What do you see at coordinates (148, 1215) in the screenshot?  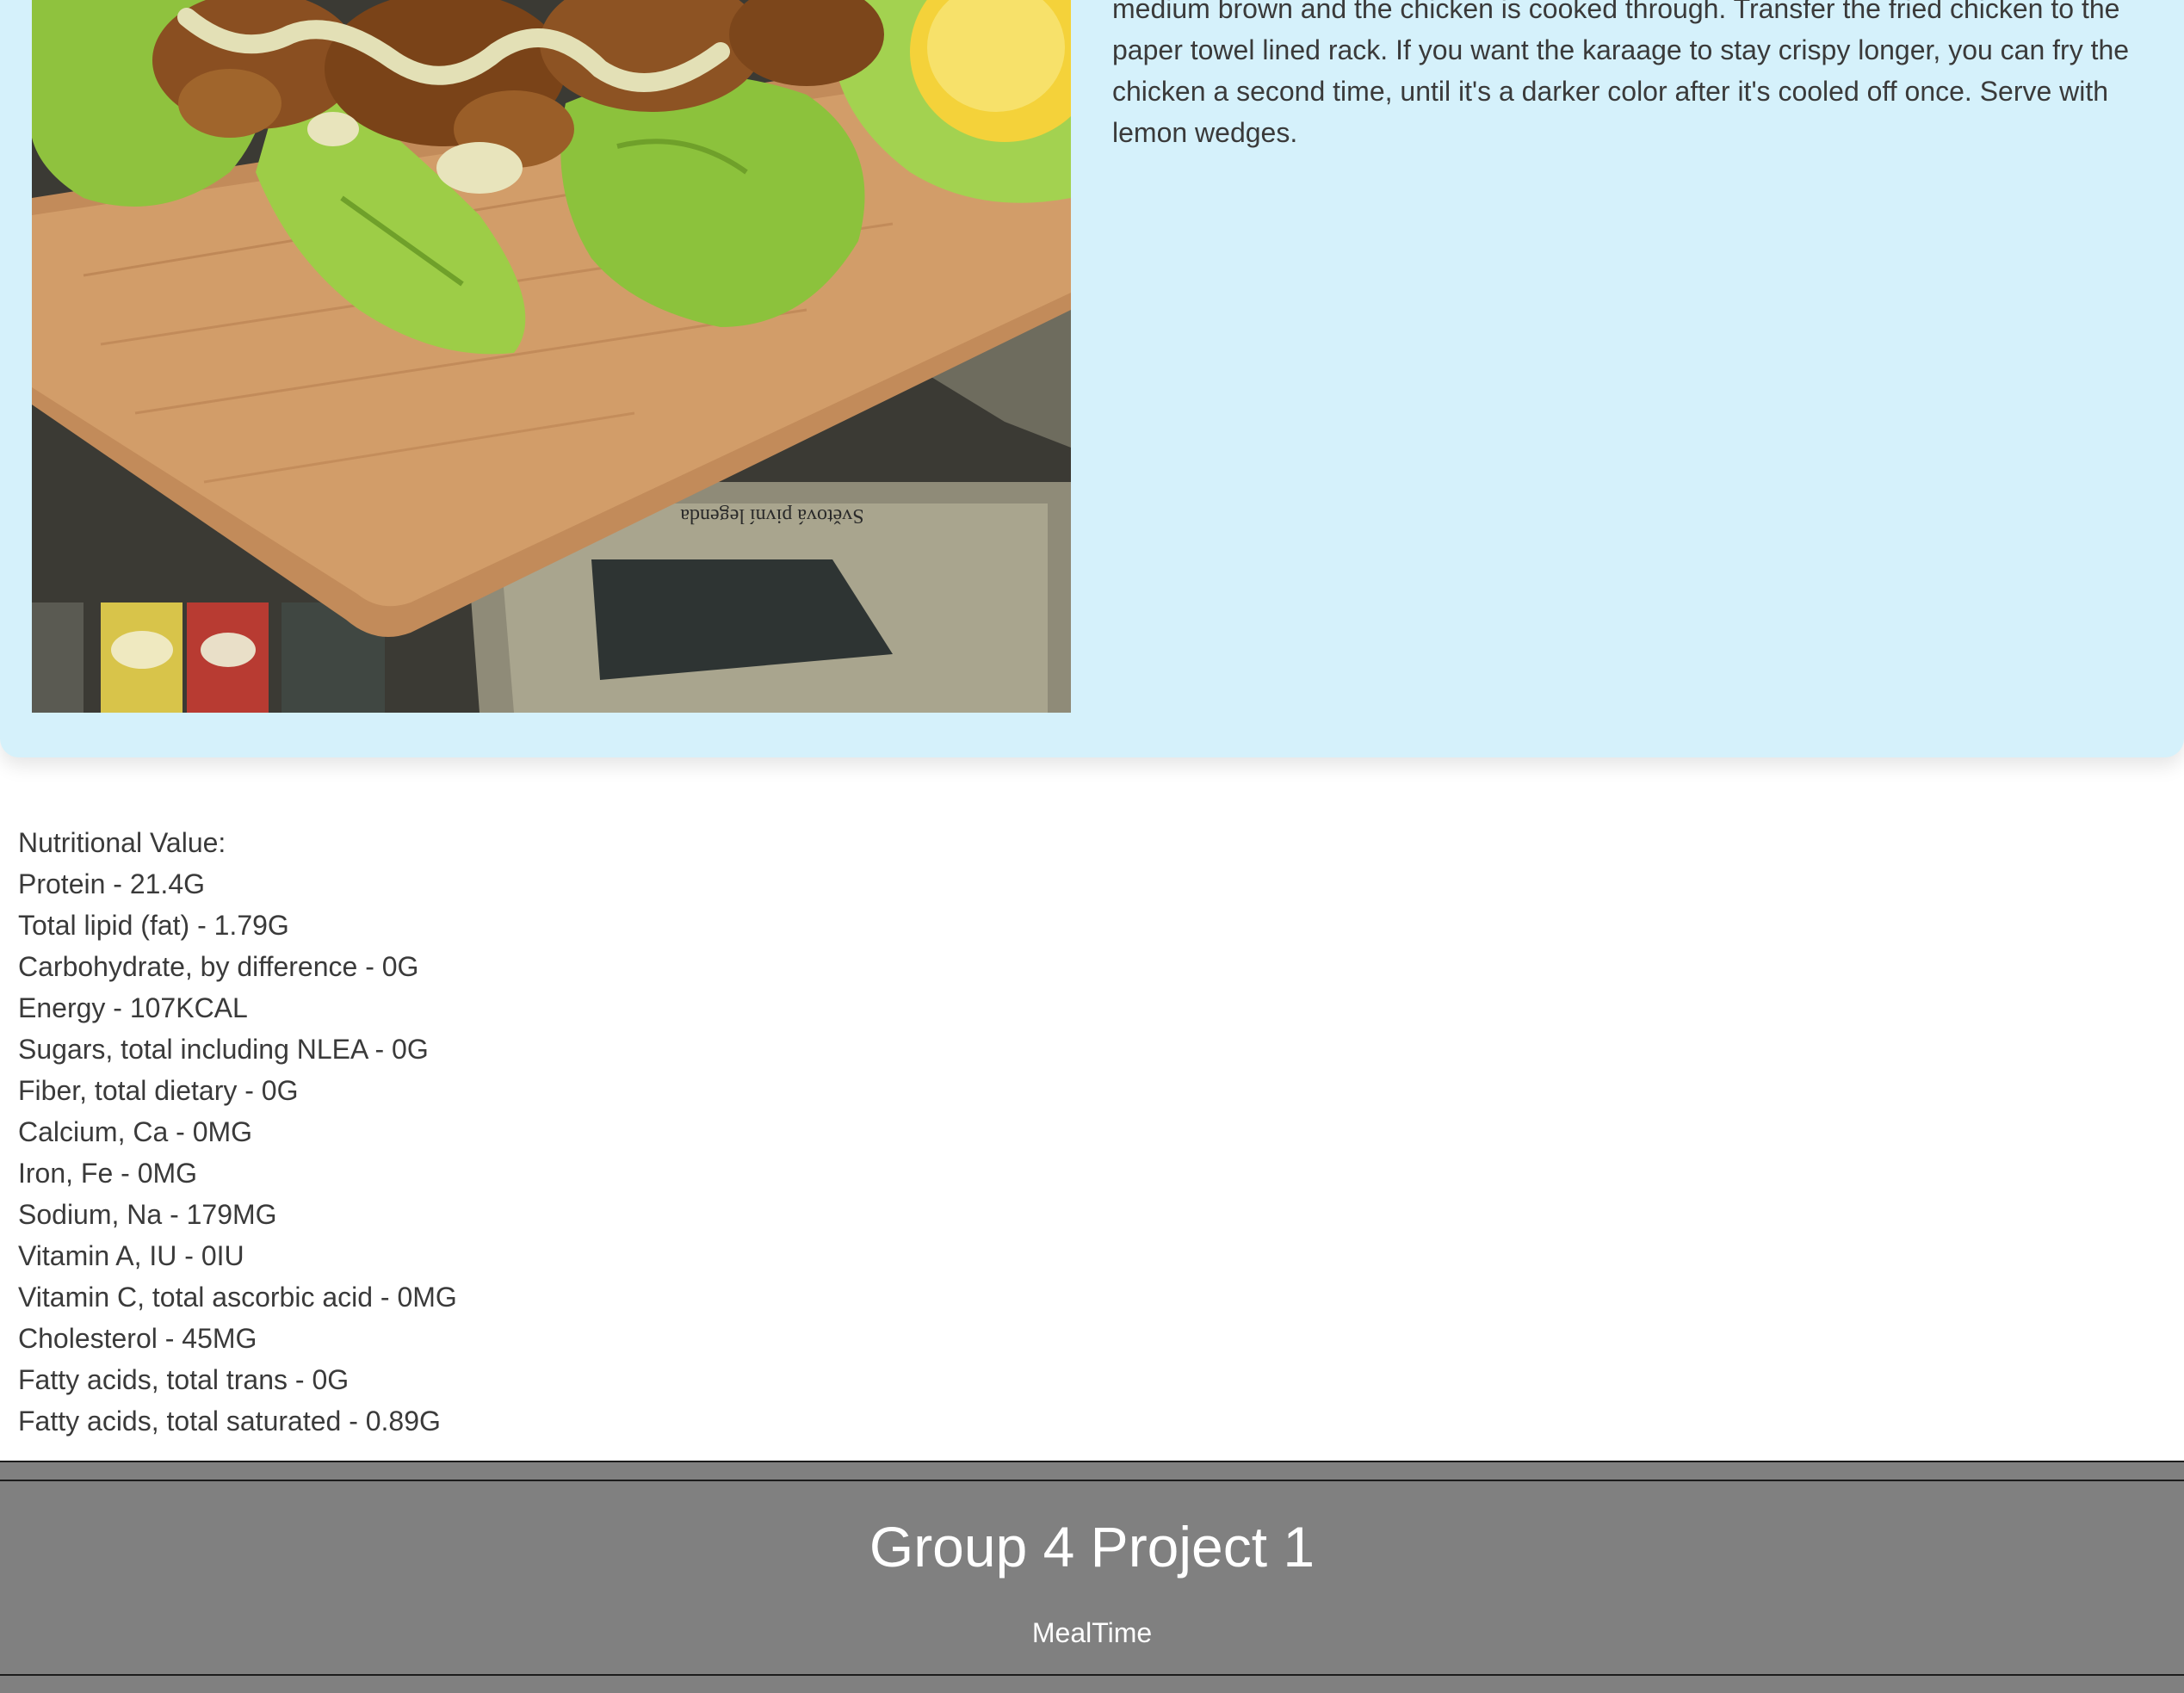 I see `nutrition-item: Sodium, Na - 179MG` at bounding box center [148, 1215].